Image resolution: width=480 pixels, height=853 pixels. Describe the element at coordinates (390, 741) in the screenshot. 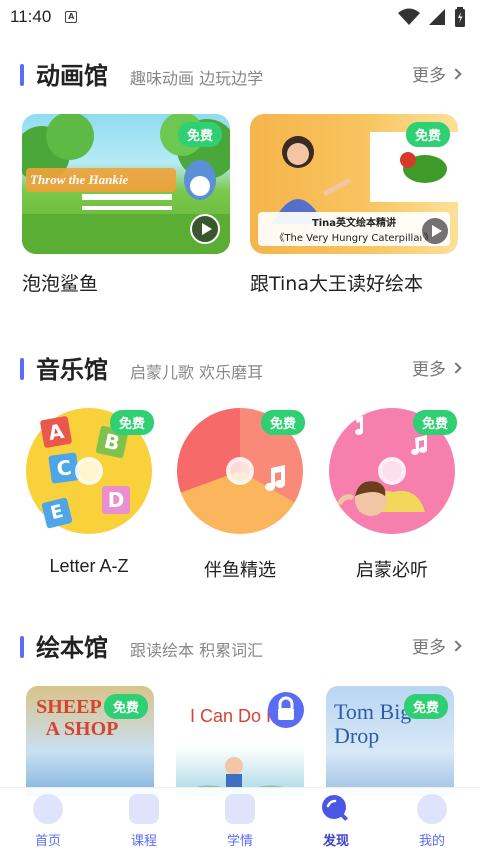

I see `book-cover: Tom Big Drop 免费` at that location.